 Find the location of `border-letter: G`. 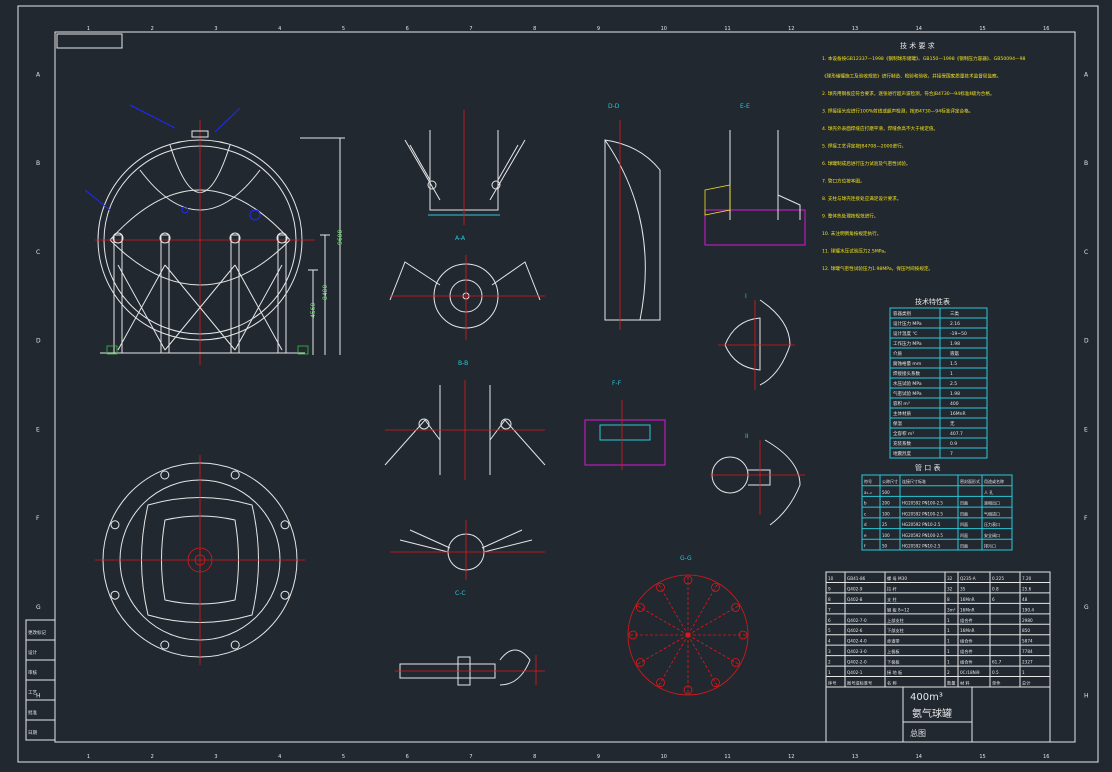

border-letter: G is located at coordinates (1086, 607).